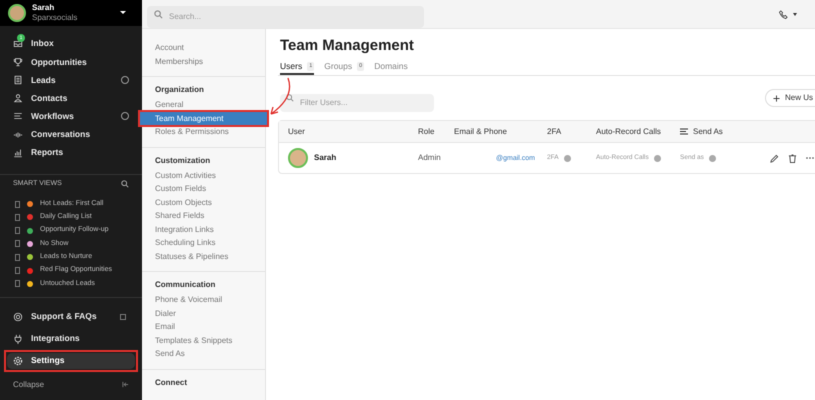 This screenshot has width=815, height=400. I want to click on nav-item: Opportunities, so click(71, 61).